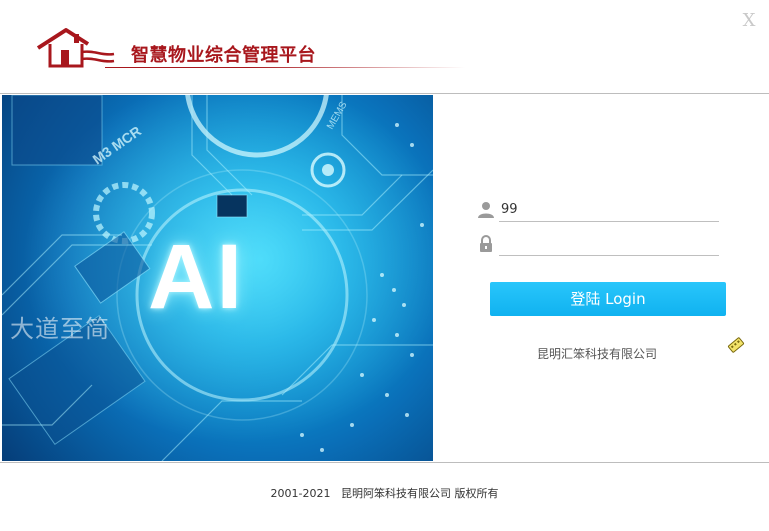  Describe the element at coordinates (736, 345) in the screenshot. I see `ime-keyboard-icon` at that location.